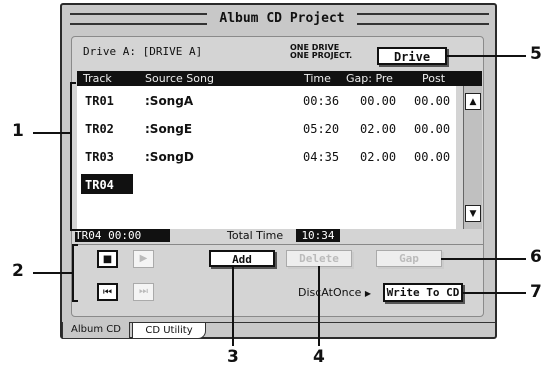  What do you see at coordinates (369, 78) in the screenshot?
I see `col-gap-pre: Gap: Pre` at bounding box center [369, 78].